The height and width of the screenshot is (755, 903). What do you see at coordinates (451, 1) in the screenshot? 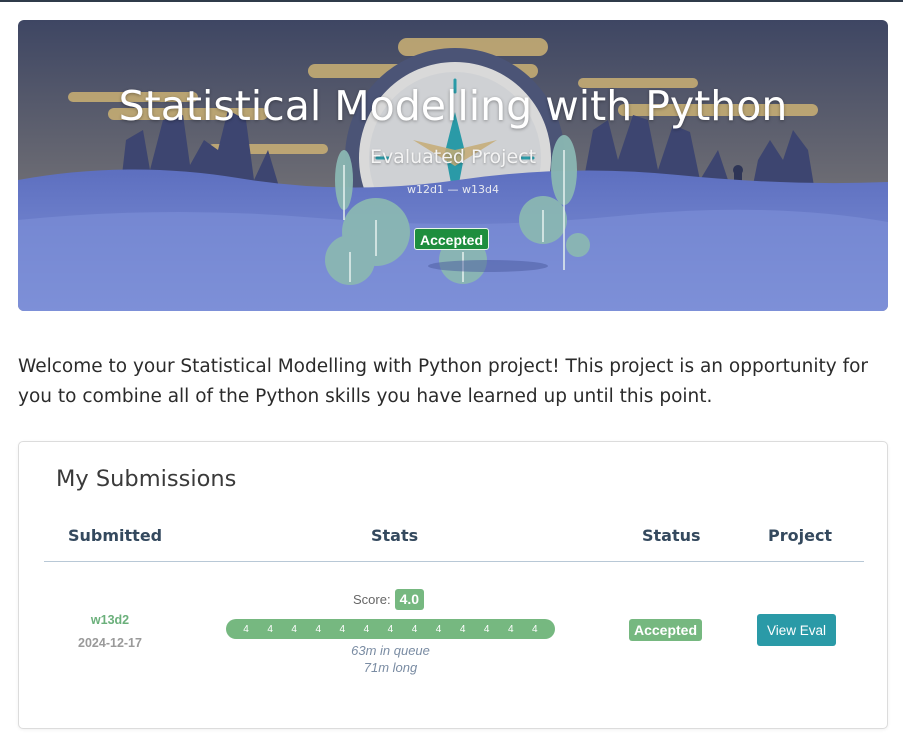
I see `top-border` at bounding box center [451, 1].